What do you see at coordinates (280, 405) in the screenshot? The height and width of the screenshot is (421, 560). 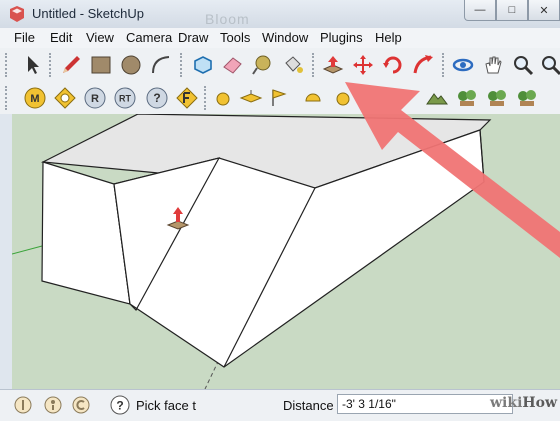 I see `status-bar: ? Pick face t Distance -3' 3 1/16"` at bounding box center [280, 405].